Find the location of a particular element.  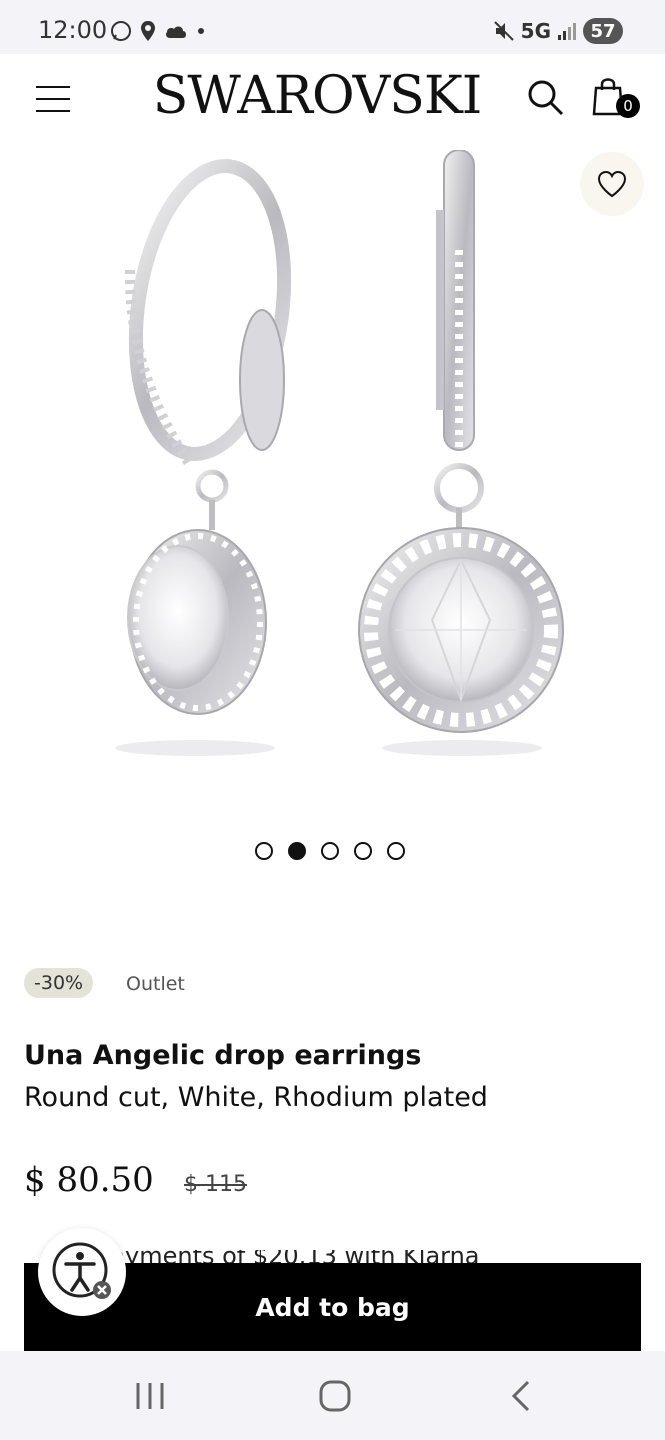

product-title: Una Angelic drop earrings is located at coordinates (223, 1055).